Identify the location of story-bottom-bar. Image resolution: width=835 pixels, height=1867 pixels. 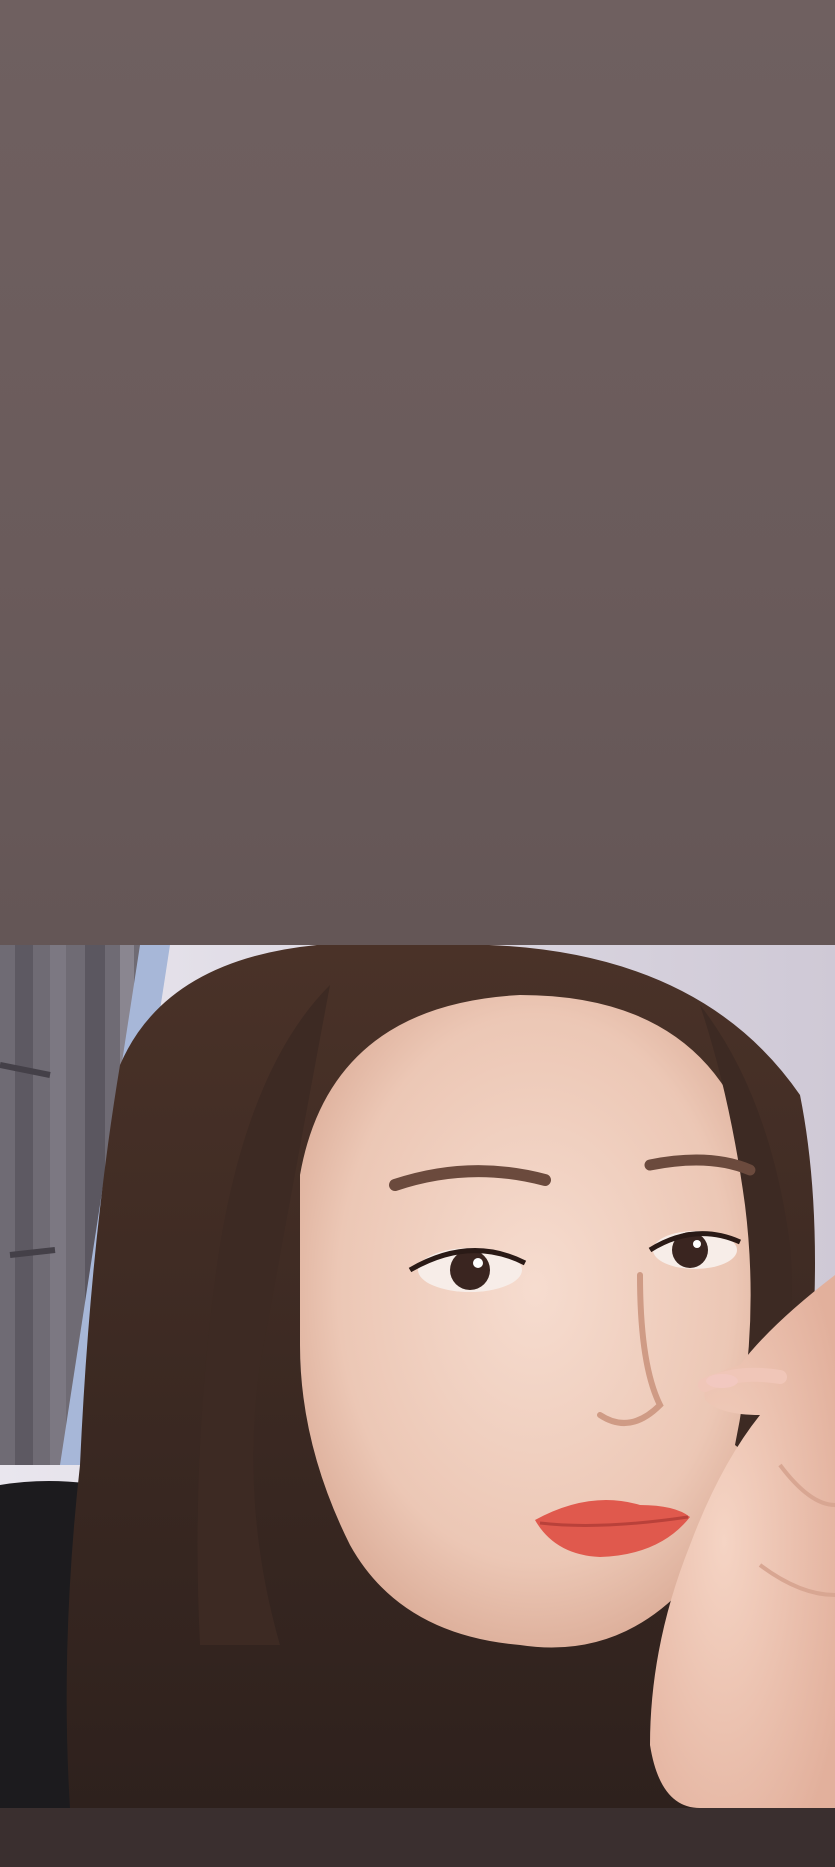
(417, 1837).